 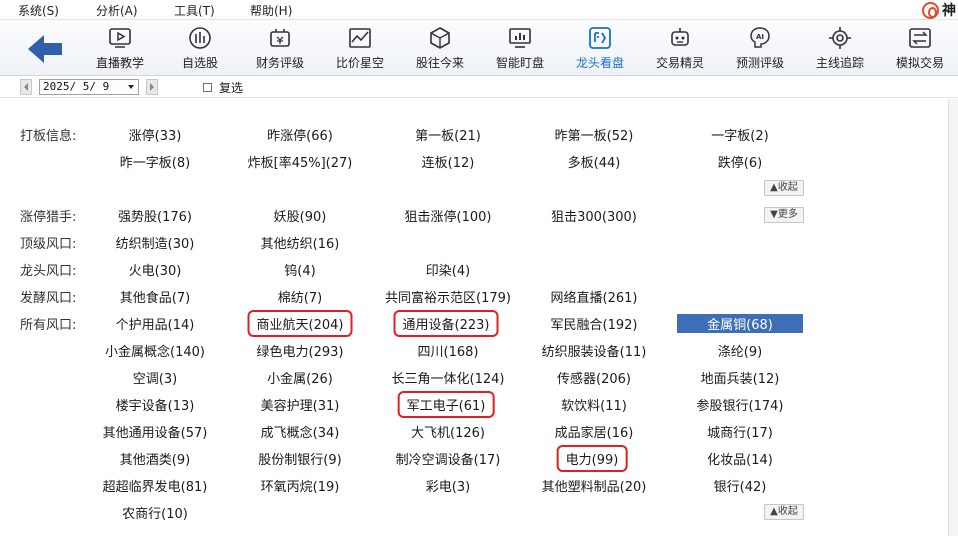 What do you see at coordinates (592, 458) in the screenshot?
I see `list-item-highlighted: 电力(99)` at bounding box center [592, 458].